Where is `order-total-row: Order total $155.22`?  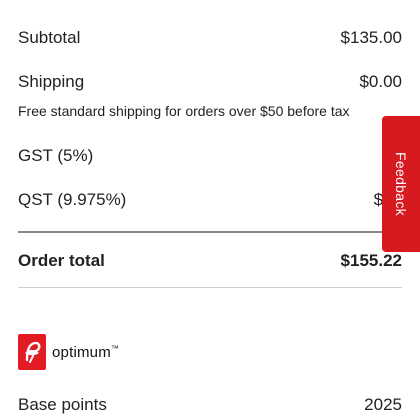 order-total-row: Order total $155.22 is located at coordinates (210, 261).